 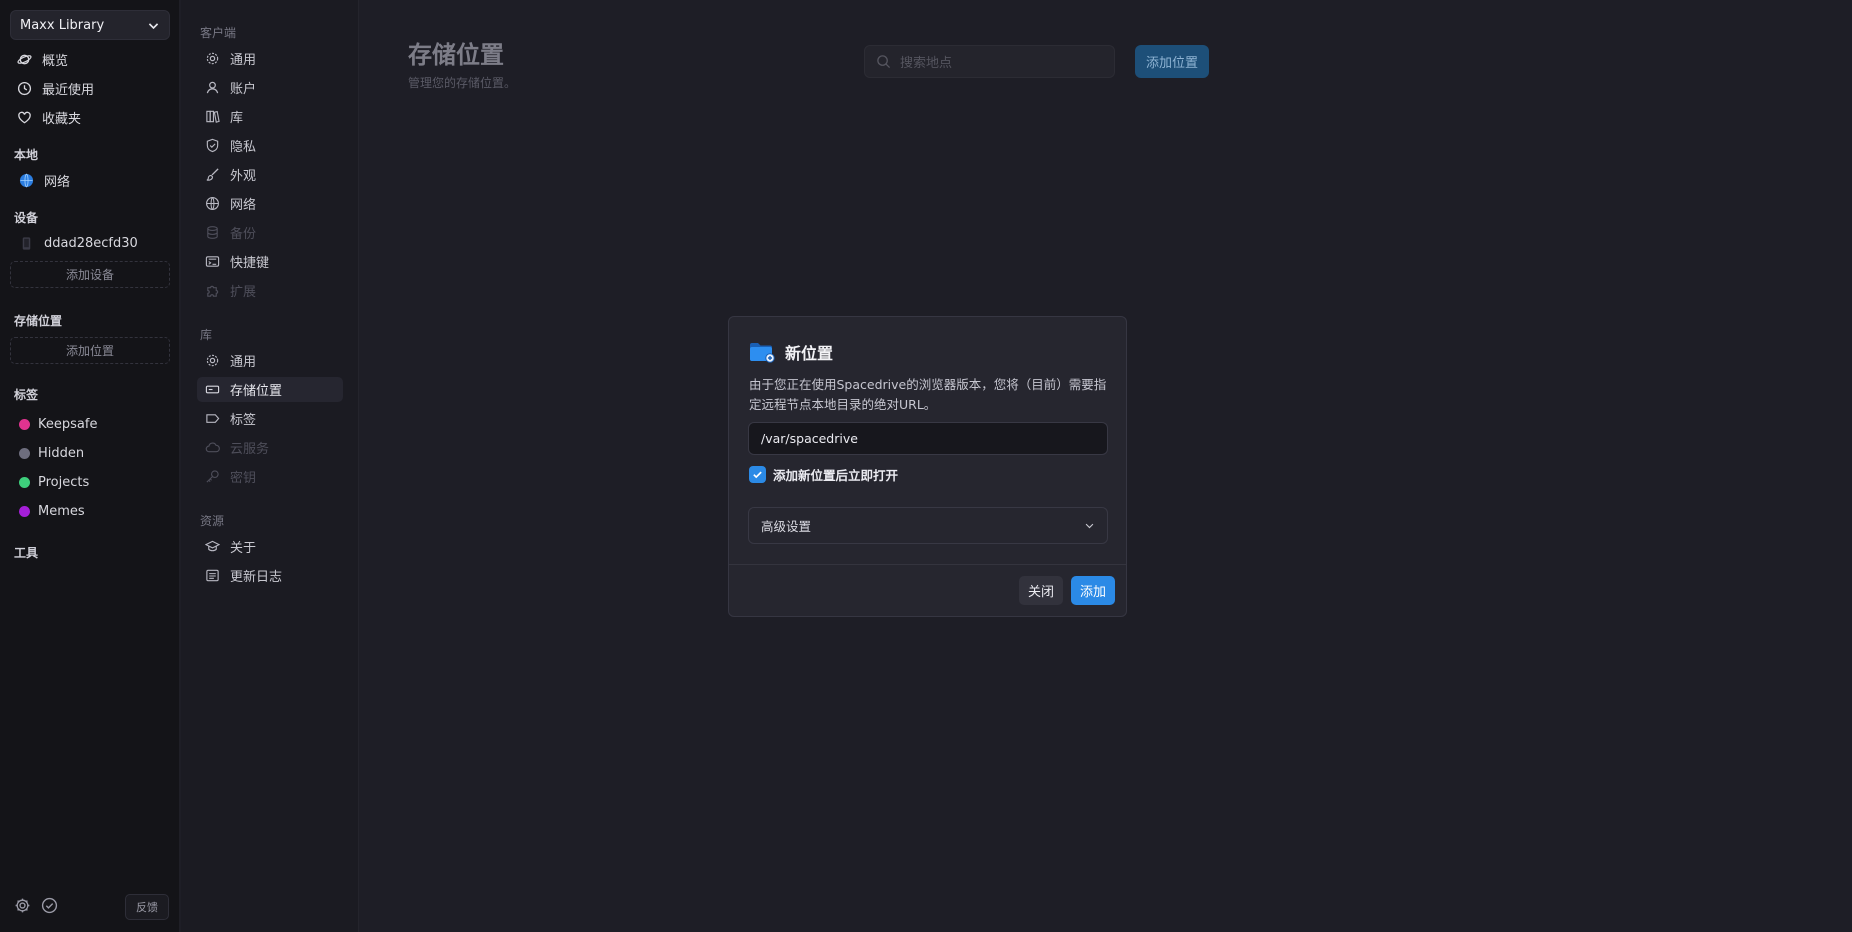 What do you see at coordinates (786, 526) in the screenshot?
I see `advanced-settings-label: 高级设置` at bounding box center [786, 526].